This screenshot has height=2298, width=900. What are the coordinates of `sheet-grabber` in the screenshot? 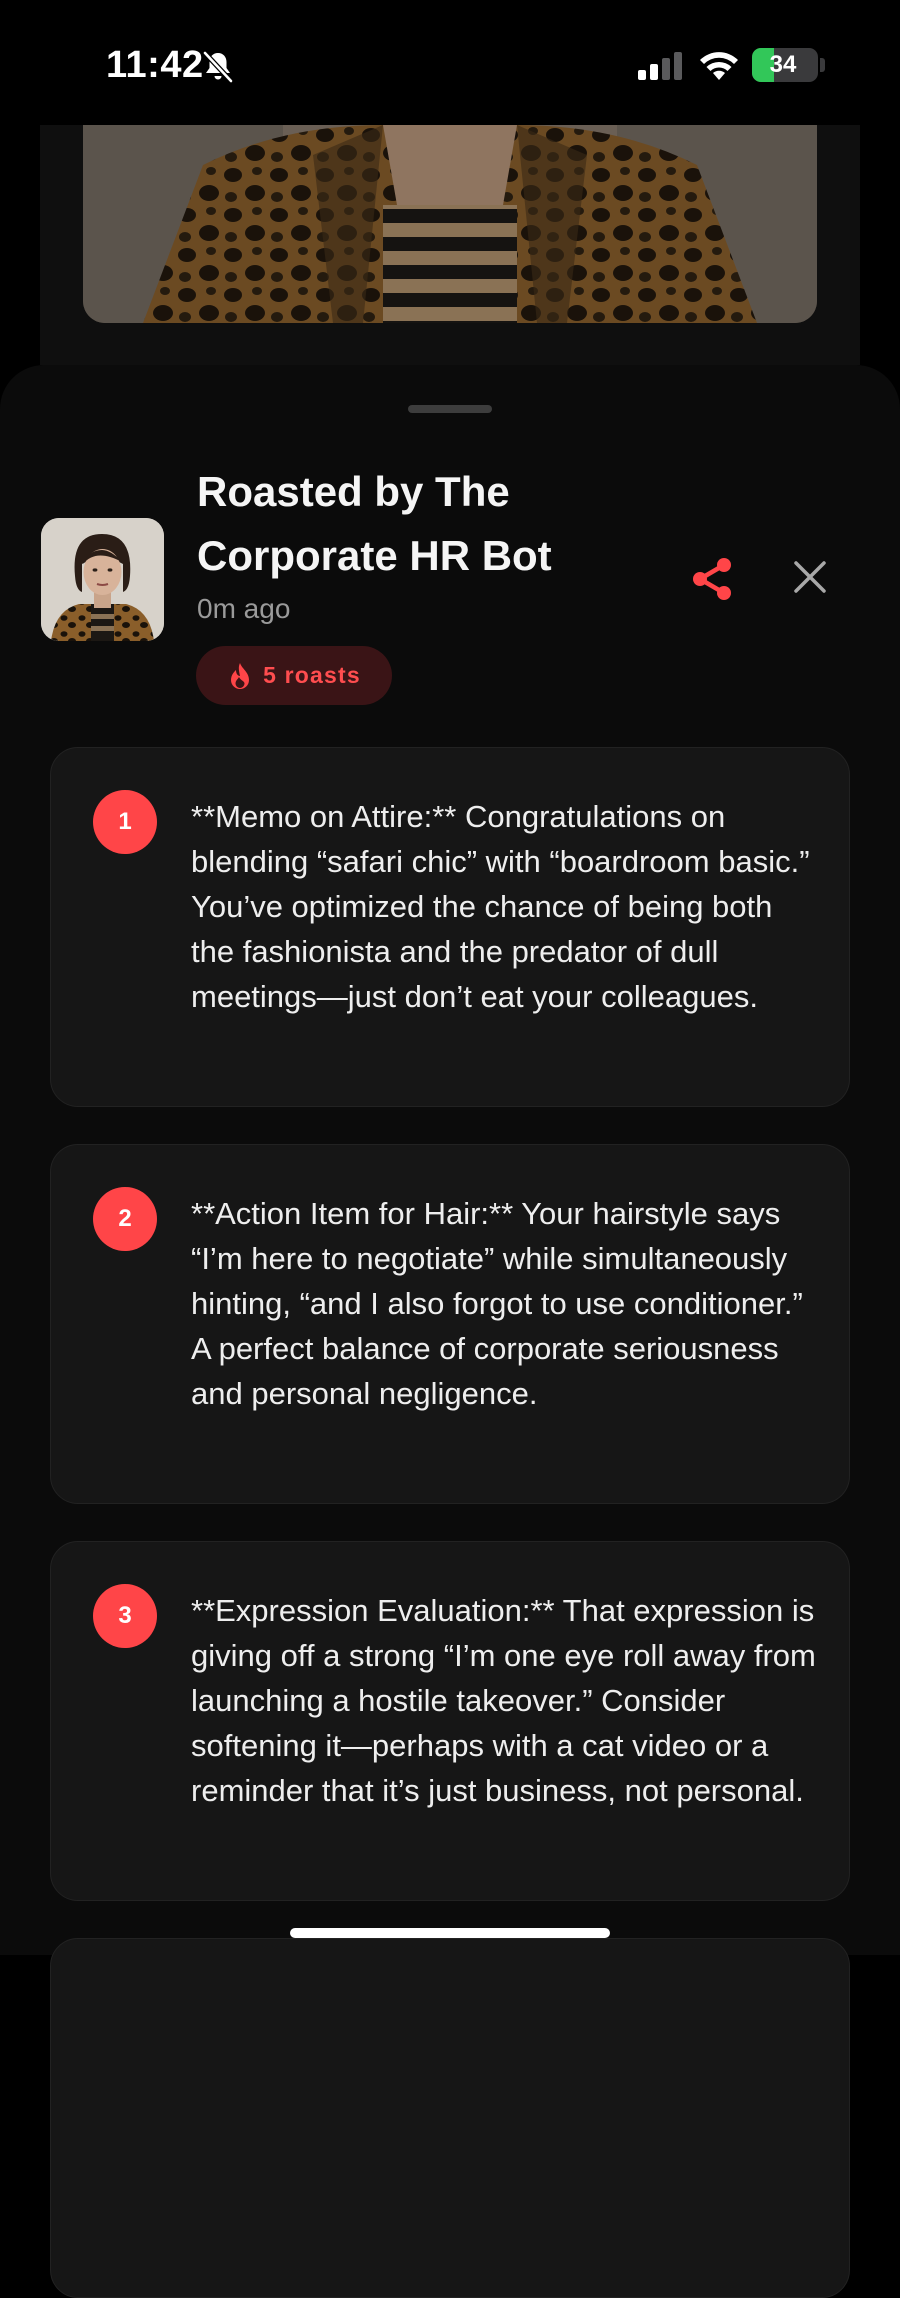 It's located at (450, 409).